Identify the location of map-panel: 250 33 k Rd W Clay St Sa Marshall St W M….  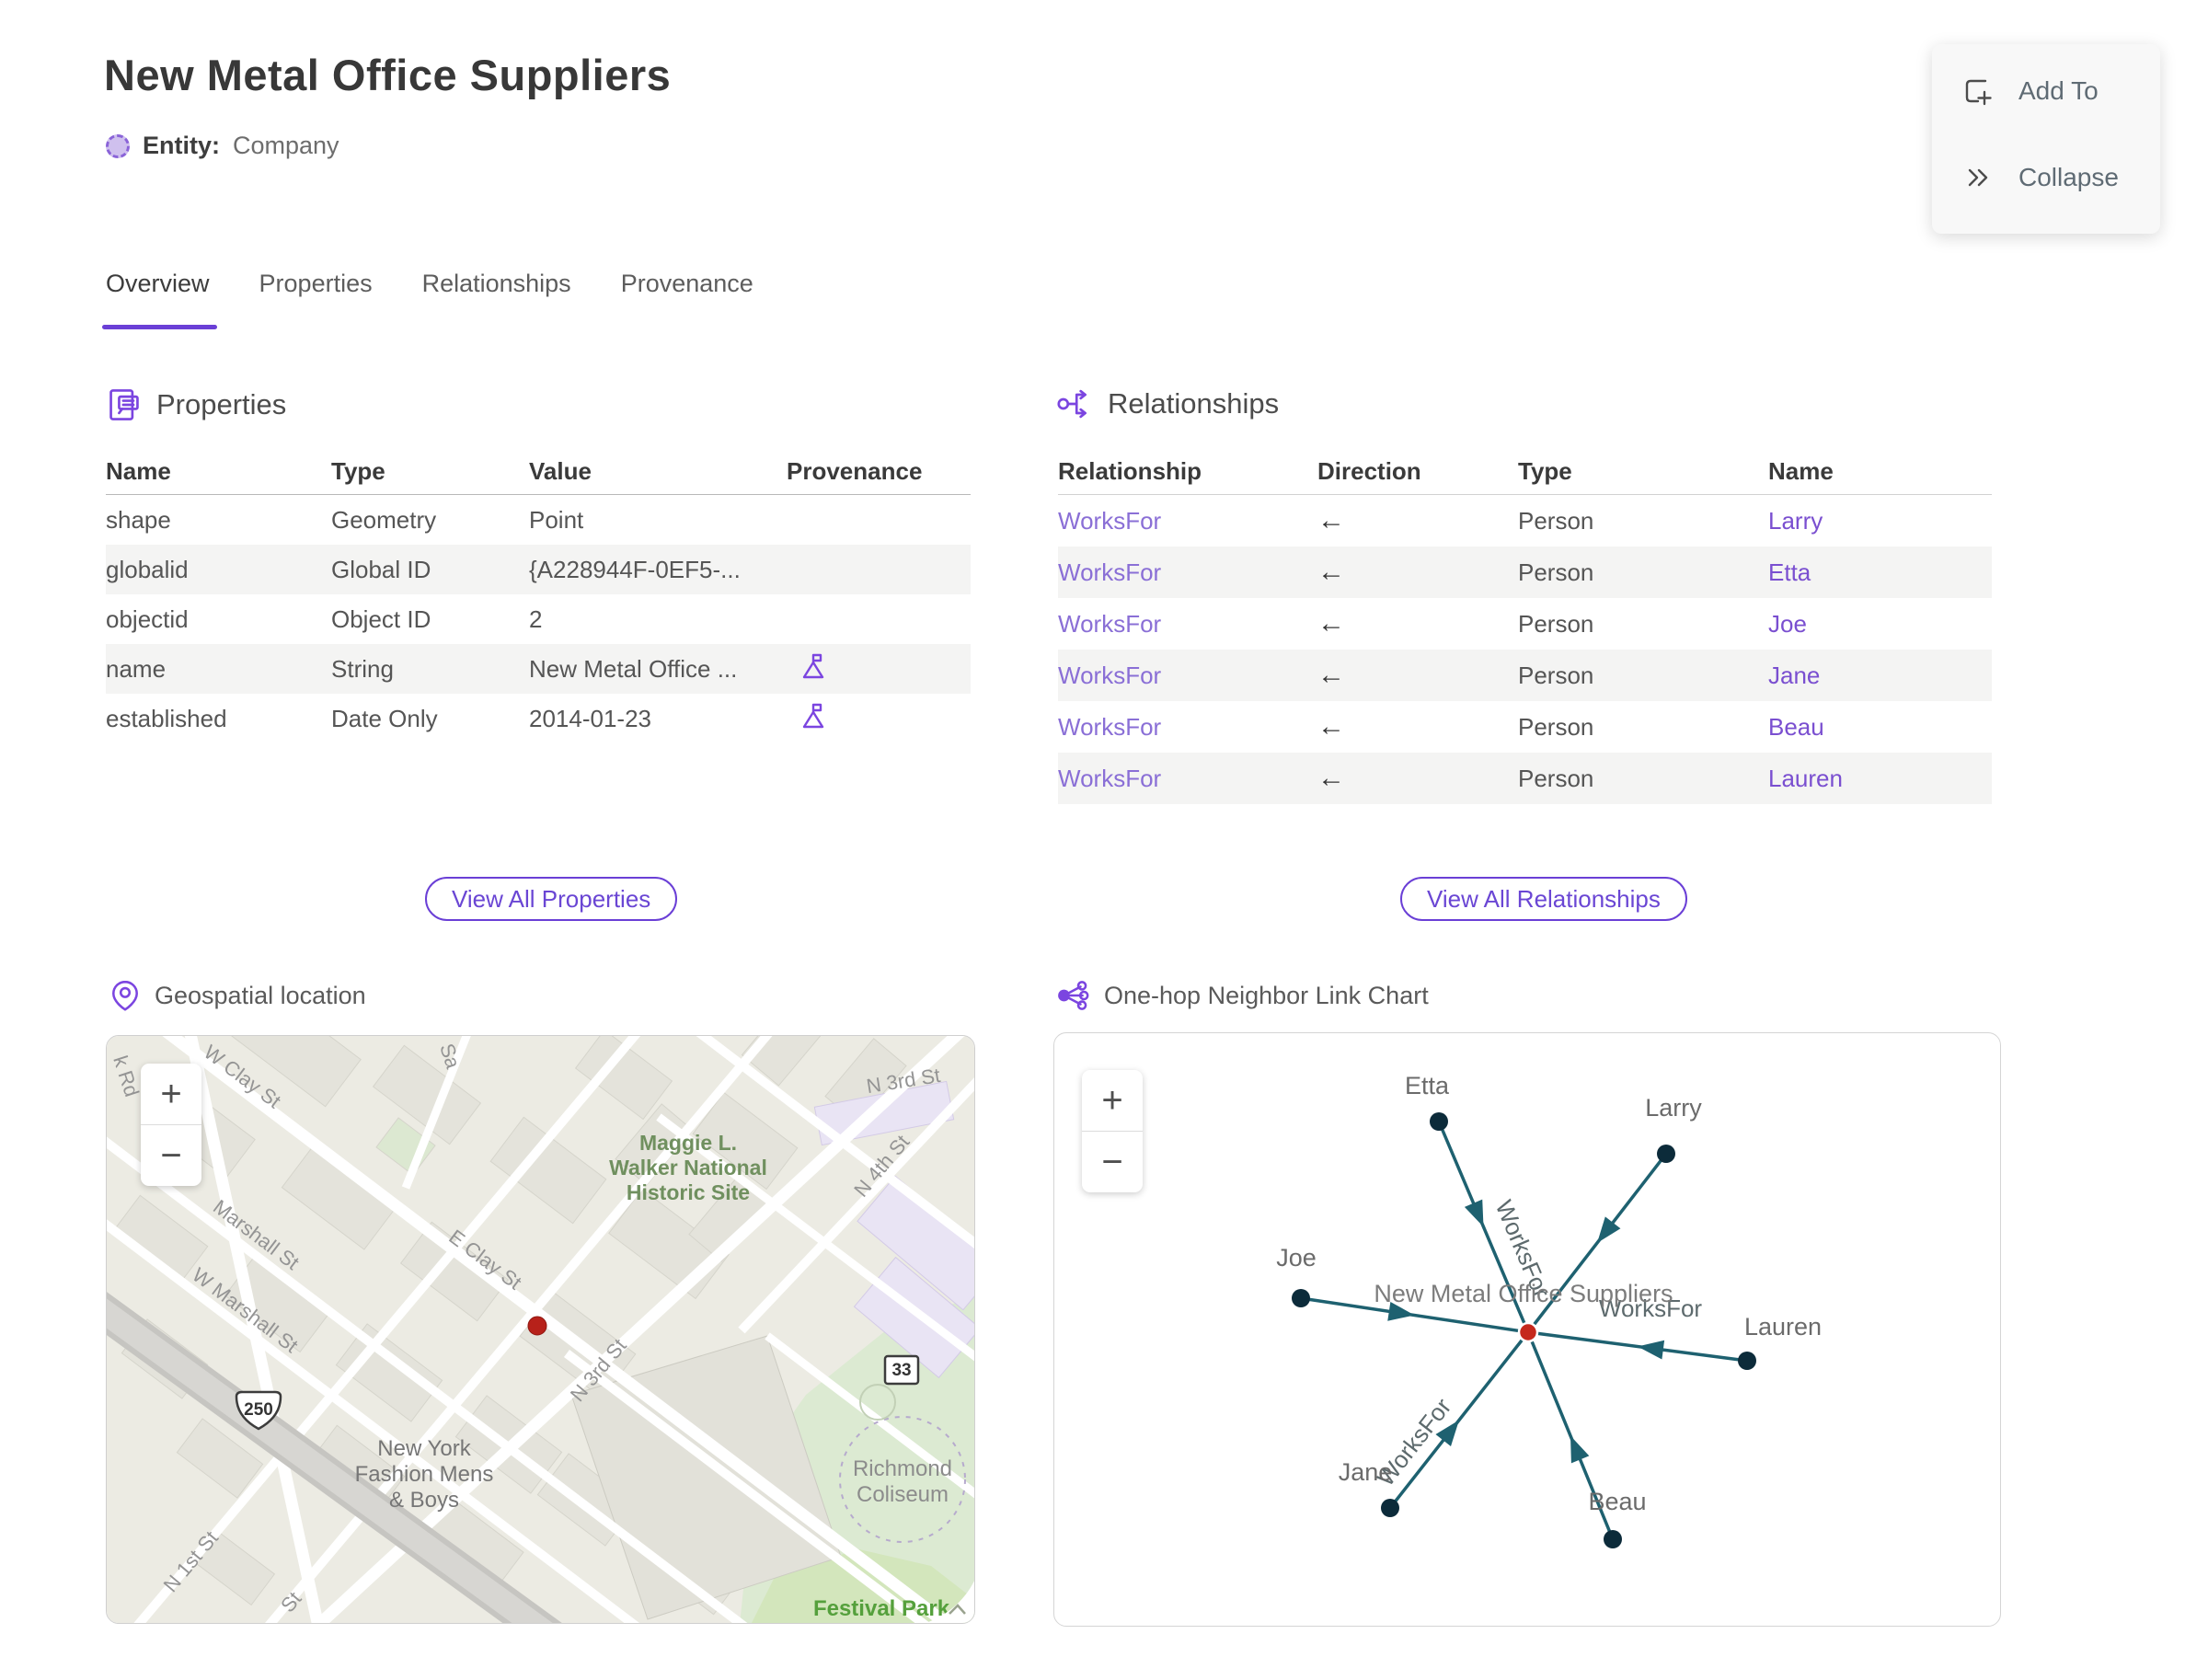
(540, 1329).